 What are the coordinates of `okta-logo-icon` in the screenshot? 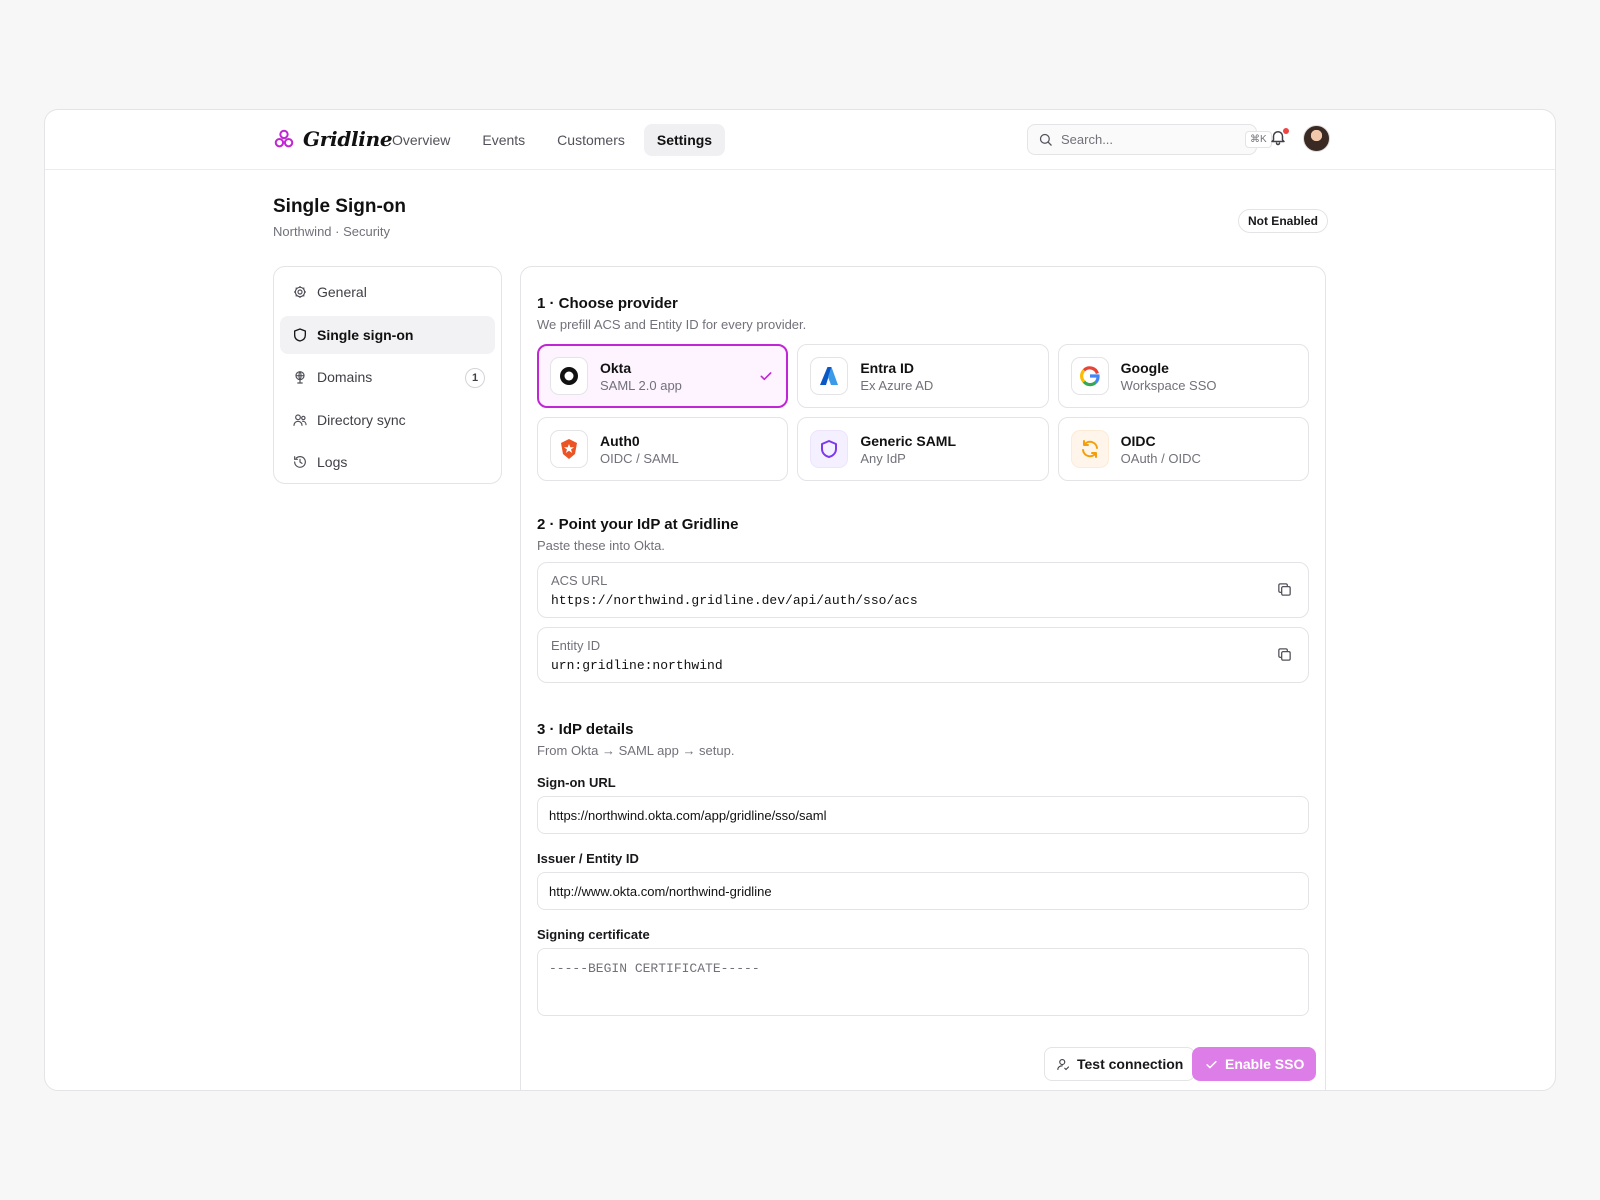 It's located at (569, 376).